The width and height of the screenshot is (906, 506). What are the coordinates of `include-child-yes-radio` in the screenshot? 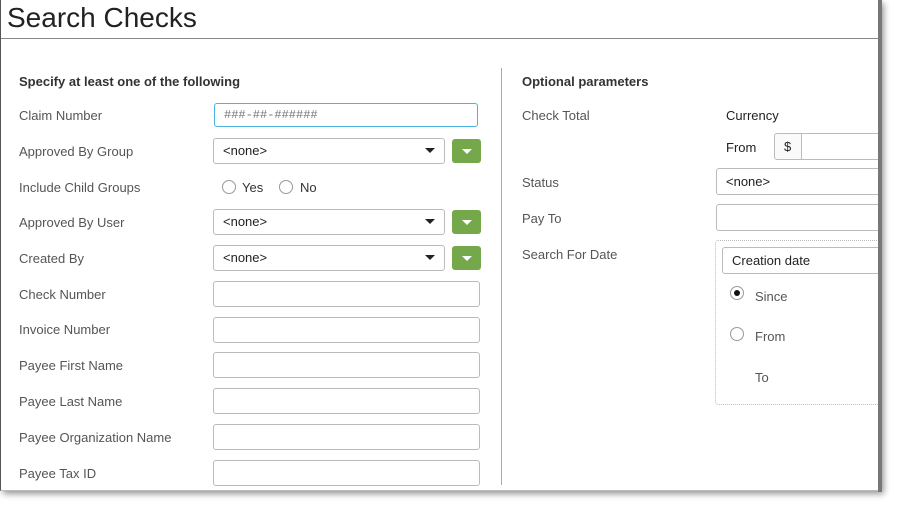 It's located at (229, 187).